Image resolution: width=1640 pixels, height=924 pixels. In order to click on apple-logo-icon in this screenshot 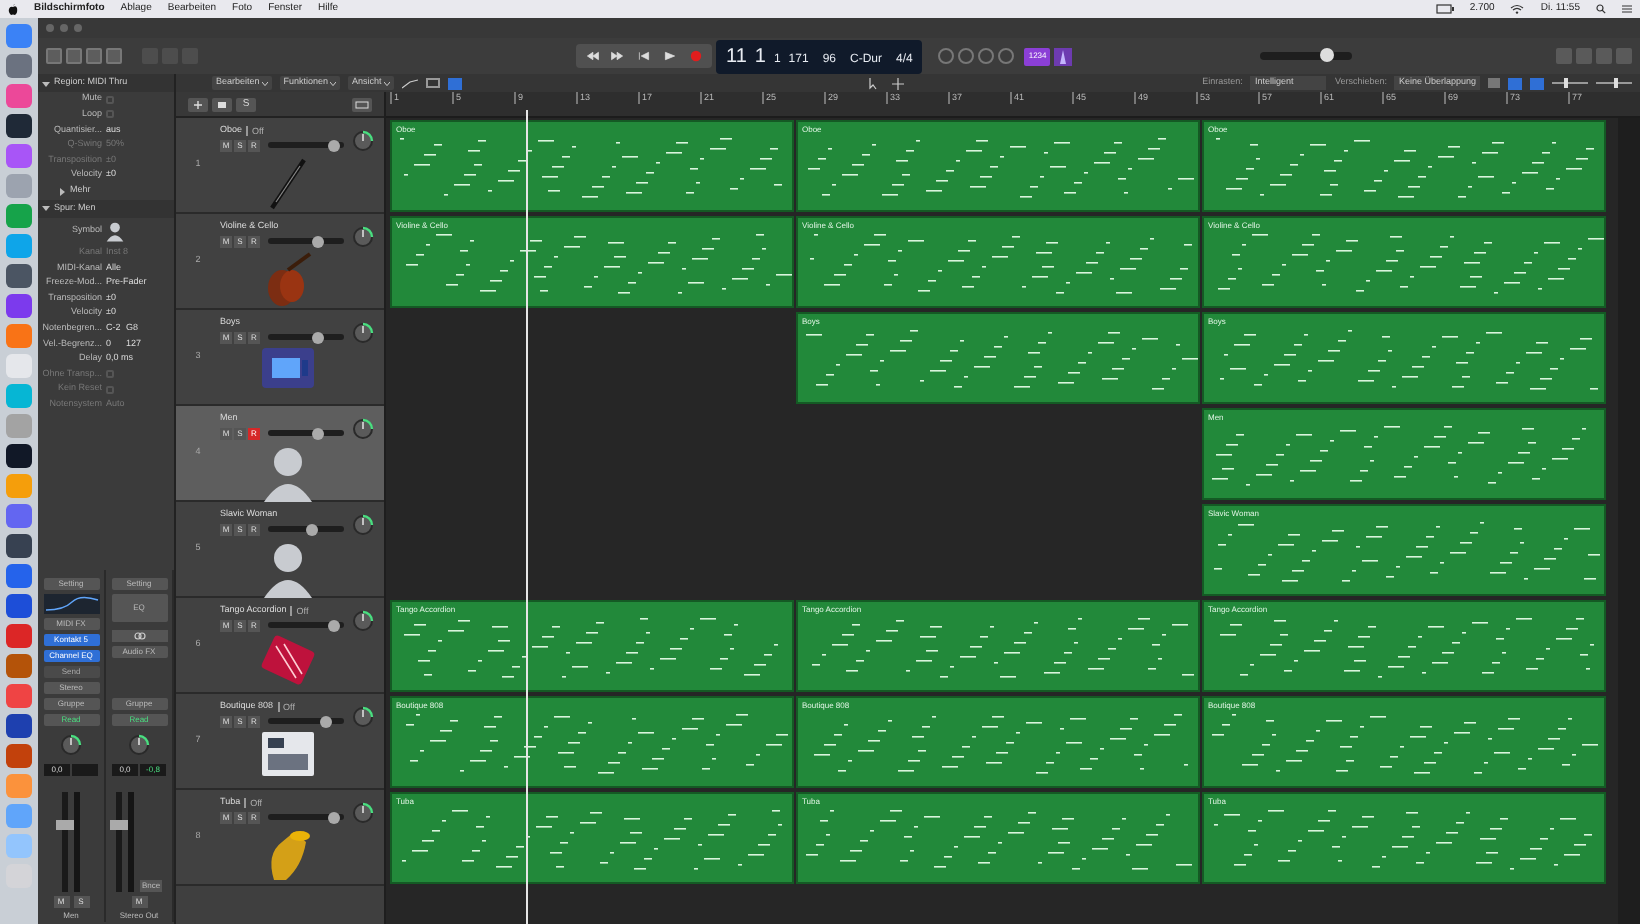, I will do `click(13, 9)`.